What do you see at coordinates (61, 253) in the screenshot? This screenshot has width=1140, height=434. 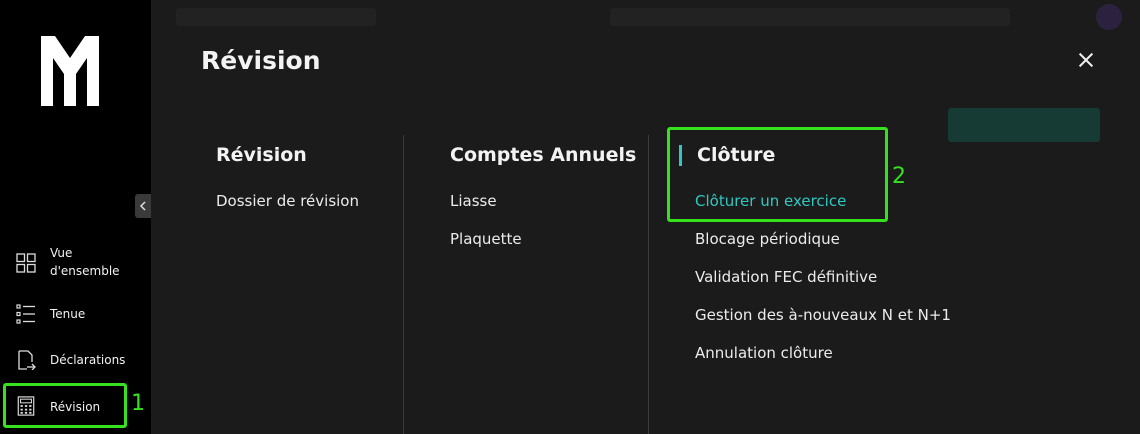 I see `sidebar-label-line1: Vue` at bounding box center [61, 253].